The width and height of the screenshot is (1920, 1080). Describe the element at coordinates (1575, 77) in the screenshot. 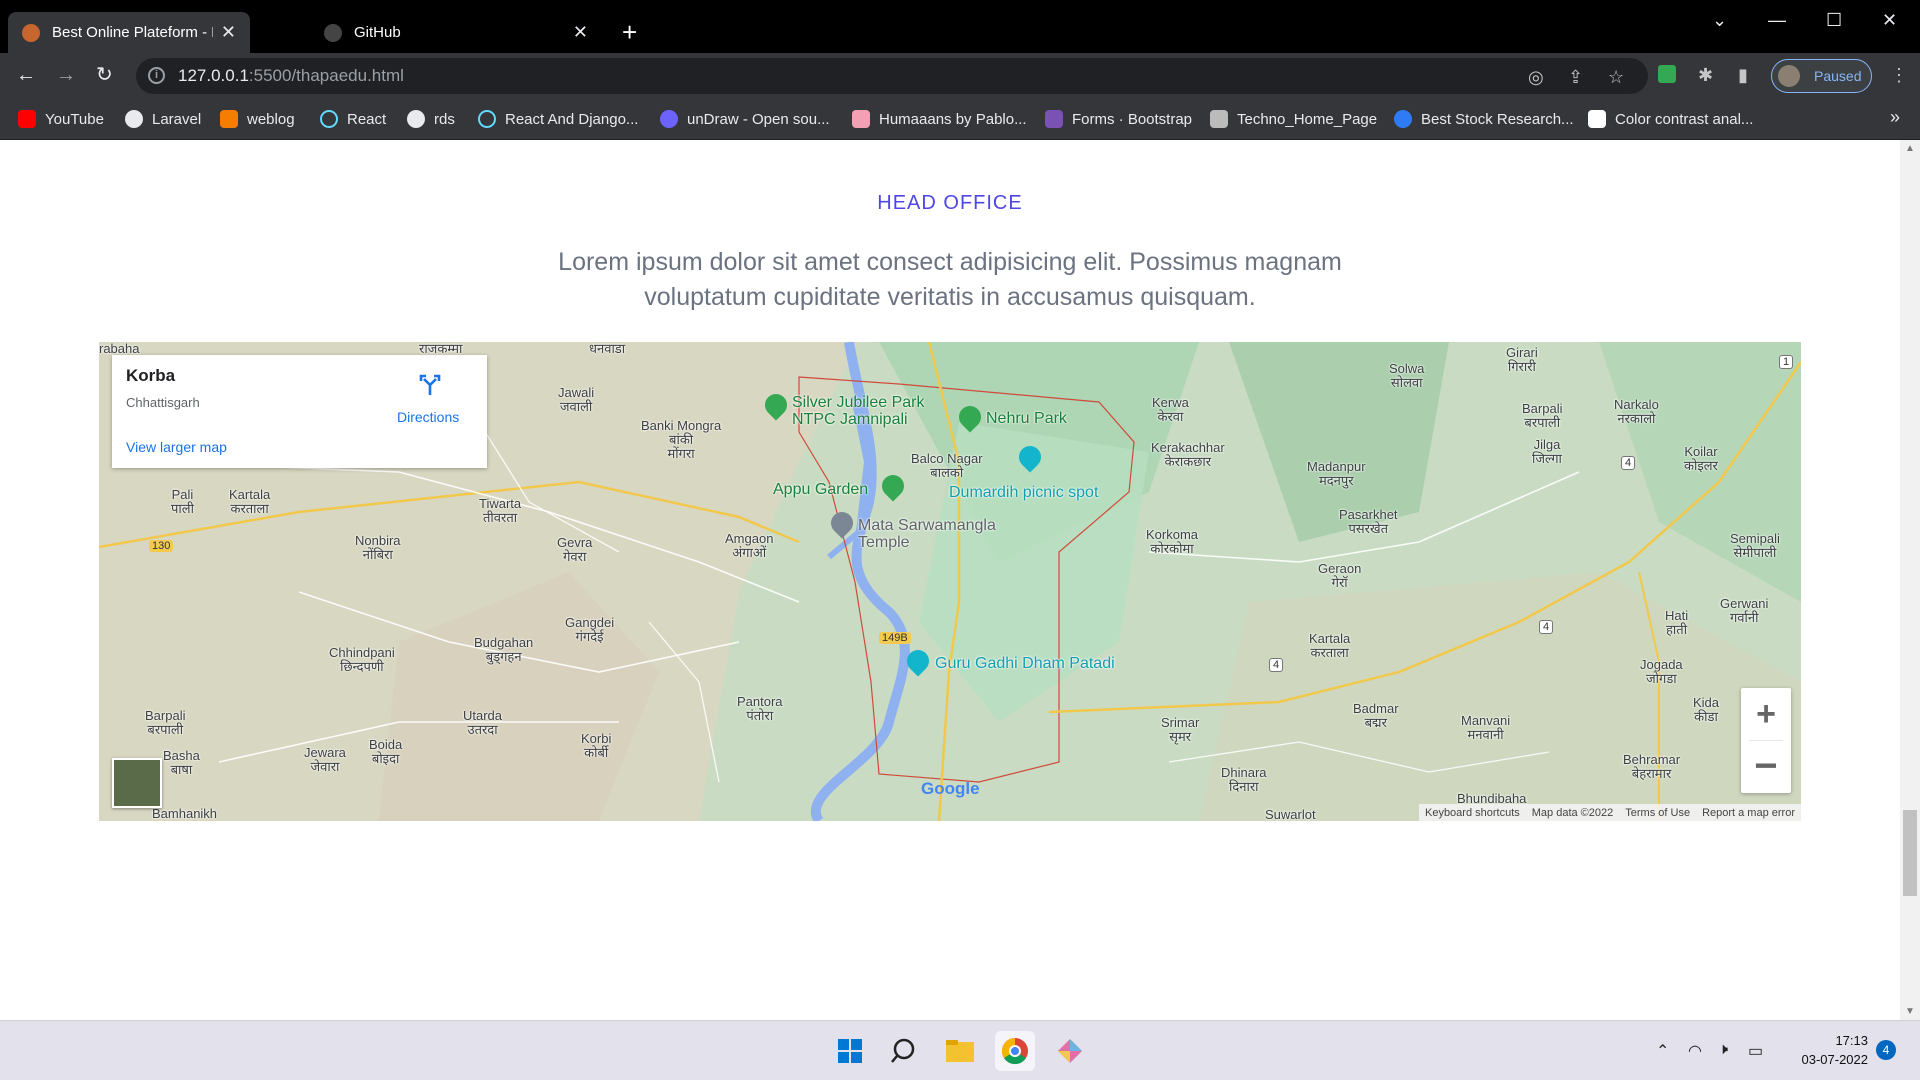

I see `share-icon: ⇪` at that location.